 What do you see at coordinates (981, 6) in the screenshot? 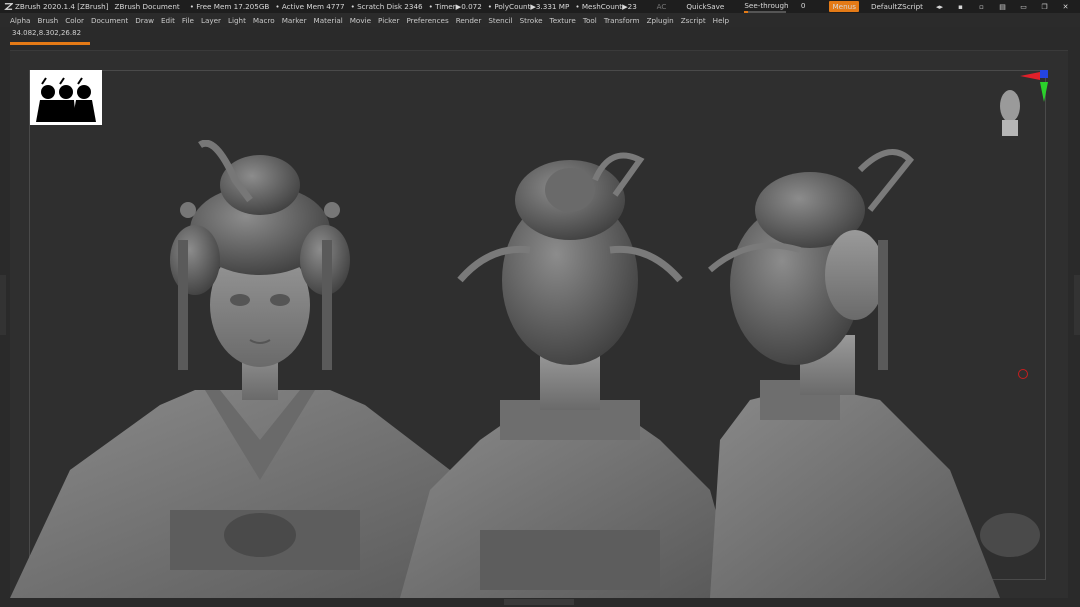
I see `layout-icon: ▫` at bounding box center [981, 6].